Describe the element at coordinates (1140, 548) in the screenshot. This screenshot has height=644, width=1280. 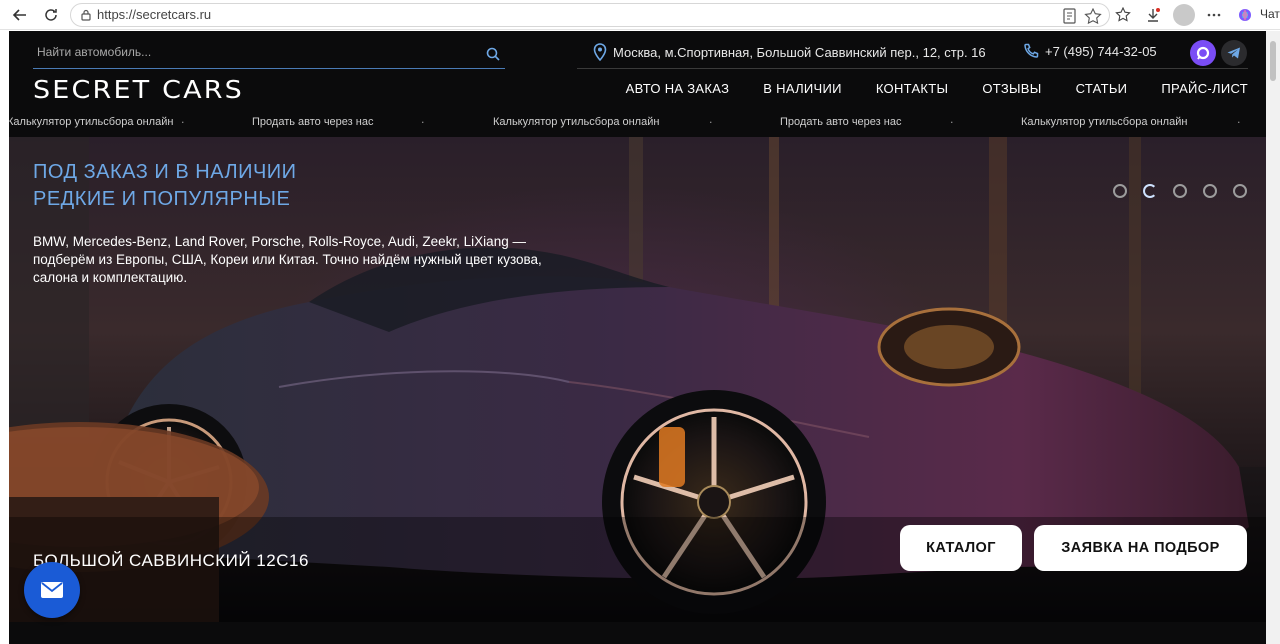
I see `request-selection-button: ЗАЯВКА НА ПОДБОР` at that location.